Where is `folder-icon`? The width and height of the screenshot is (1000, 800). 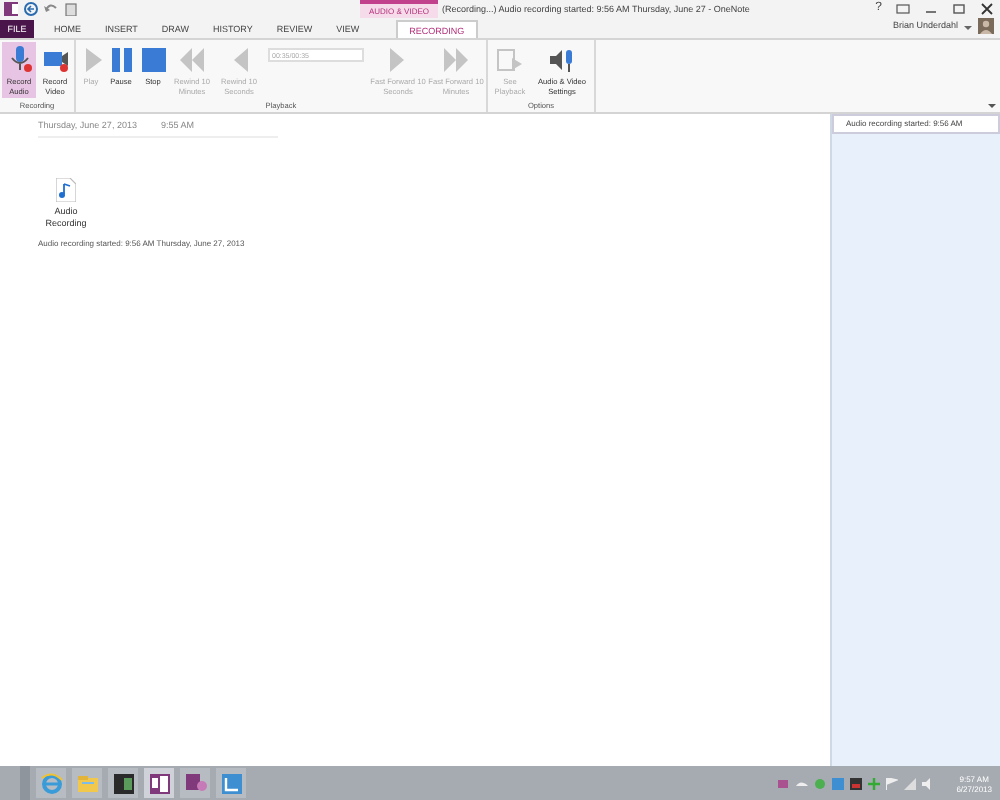 folder-icon is located at coordinates (87, 783).